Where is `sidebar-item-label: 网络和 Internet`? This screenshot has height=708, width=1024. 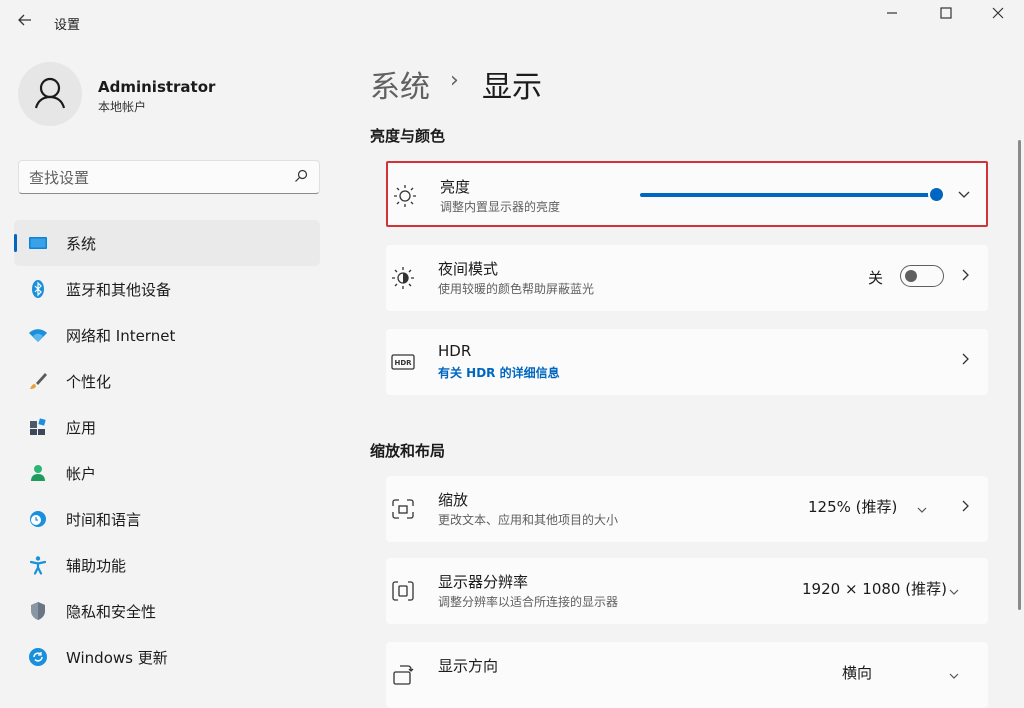
sidebar-item-label: 网络和 Internet is located at coordinates (121, 336).